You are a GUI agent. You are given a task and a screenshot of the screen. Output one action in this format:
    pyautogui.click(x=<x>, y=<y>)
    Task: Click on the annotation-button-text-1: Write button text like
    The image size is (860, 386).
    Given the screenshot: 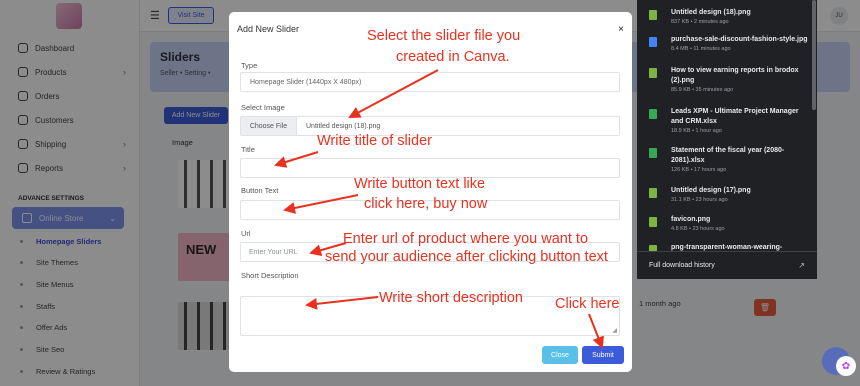 What is the action you would take?
    pyautogui.click(x=420, y=184)
    